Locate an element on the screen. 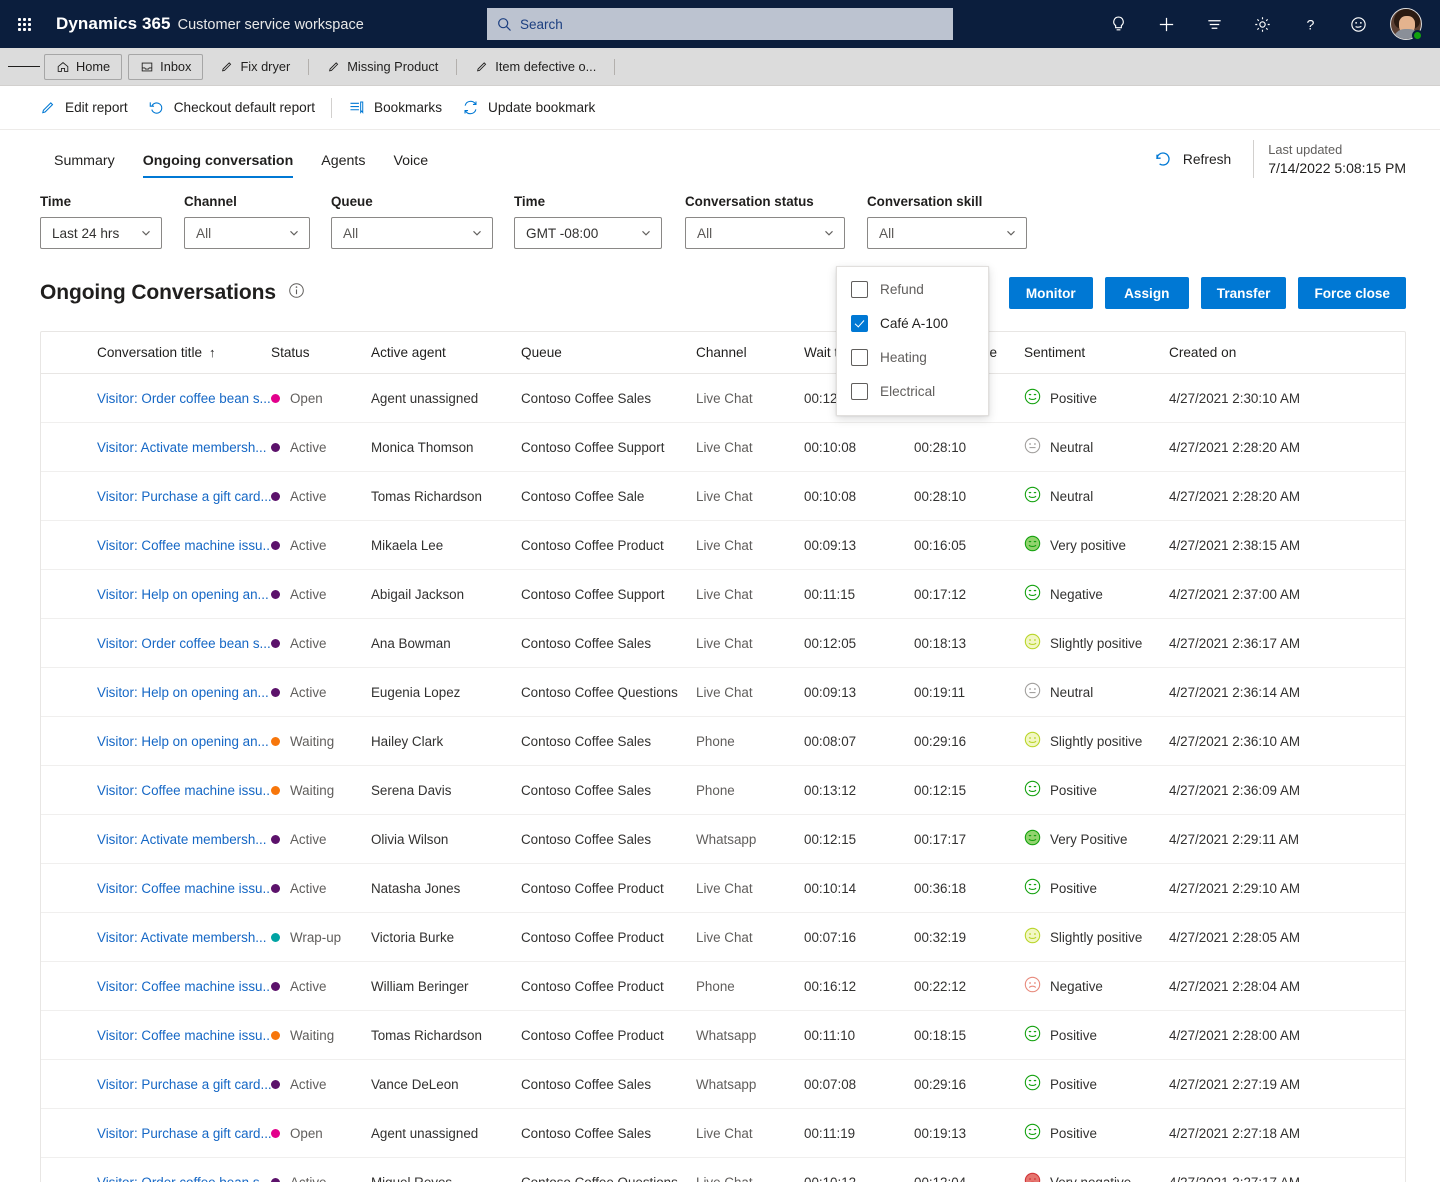  conversation-status-select: All is located at coordinates (765, 233).